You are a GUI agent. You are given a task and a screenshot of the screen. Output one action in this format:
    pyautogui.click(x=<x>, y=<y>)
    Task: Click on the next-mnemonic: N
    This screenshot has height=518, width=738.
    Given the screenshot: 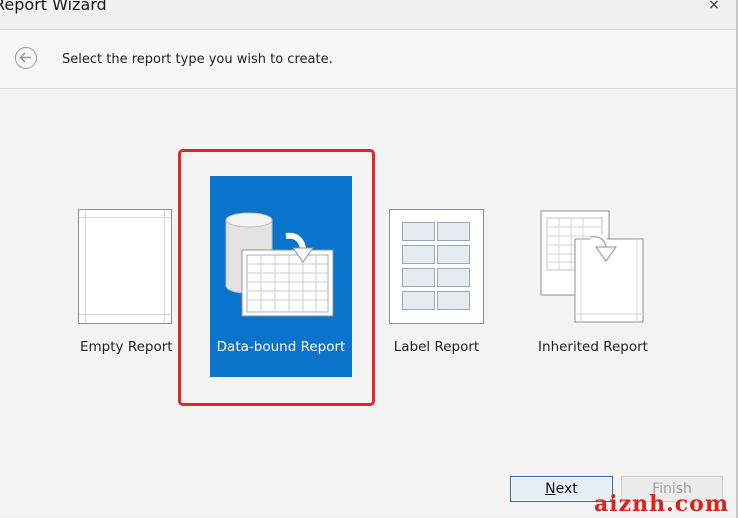 What is the action you would take?
    pyautogui.click(x=550, y=489)
    